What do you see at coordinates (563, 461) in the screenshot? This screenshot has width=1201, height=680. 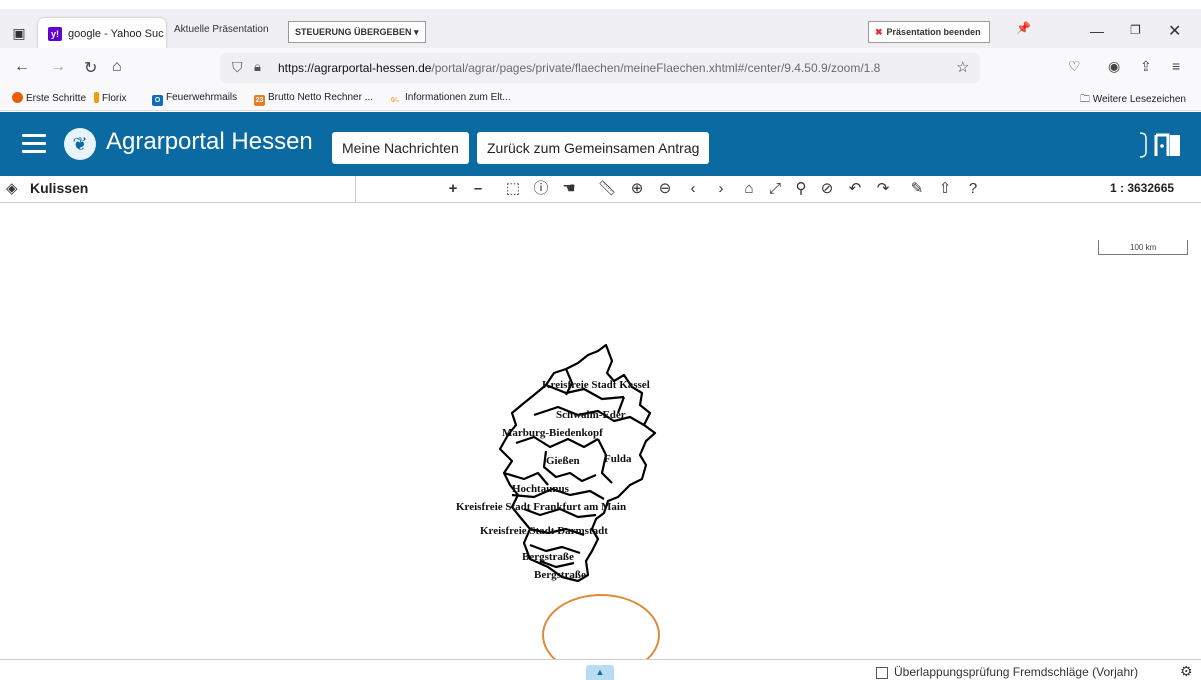 I see `district-label: Gießen` at bounding box center [563, 461].